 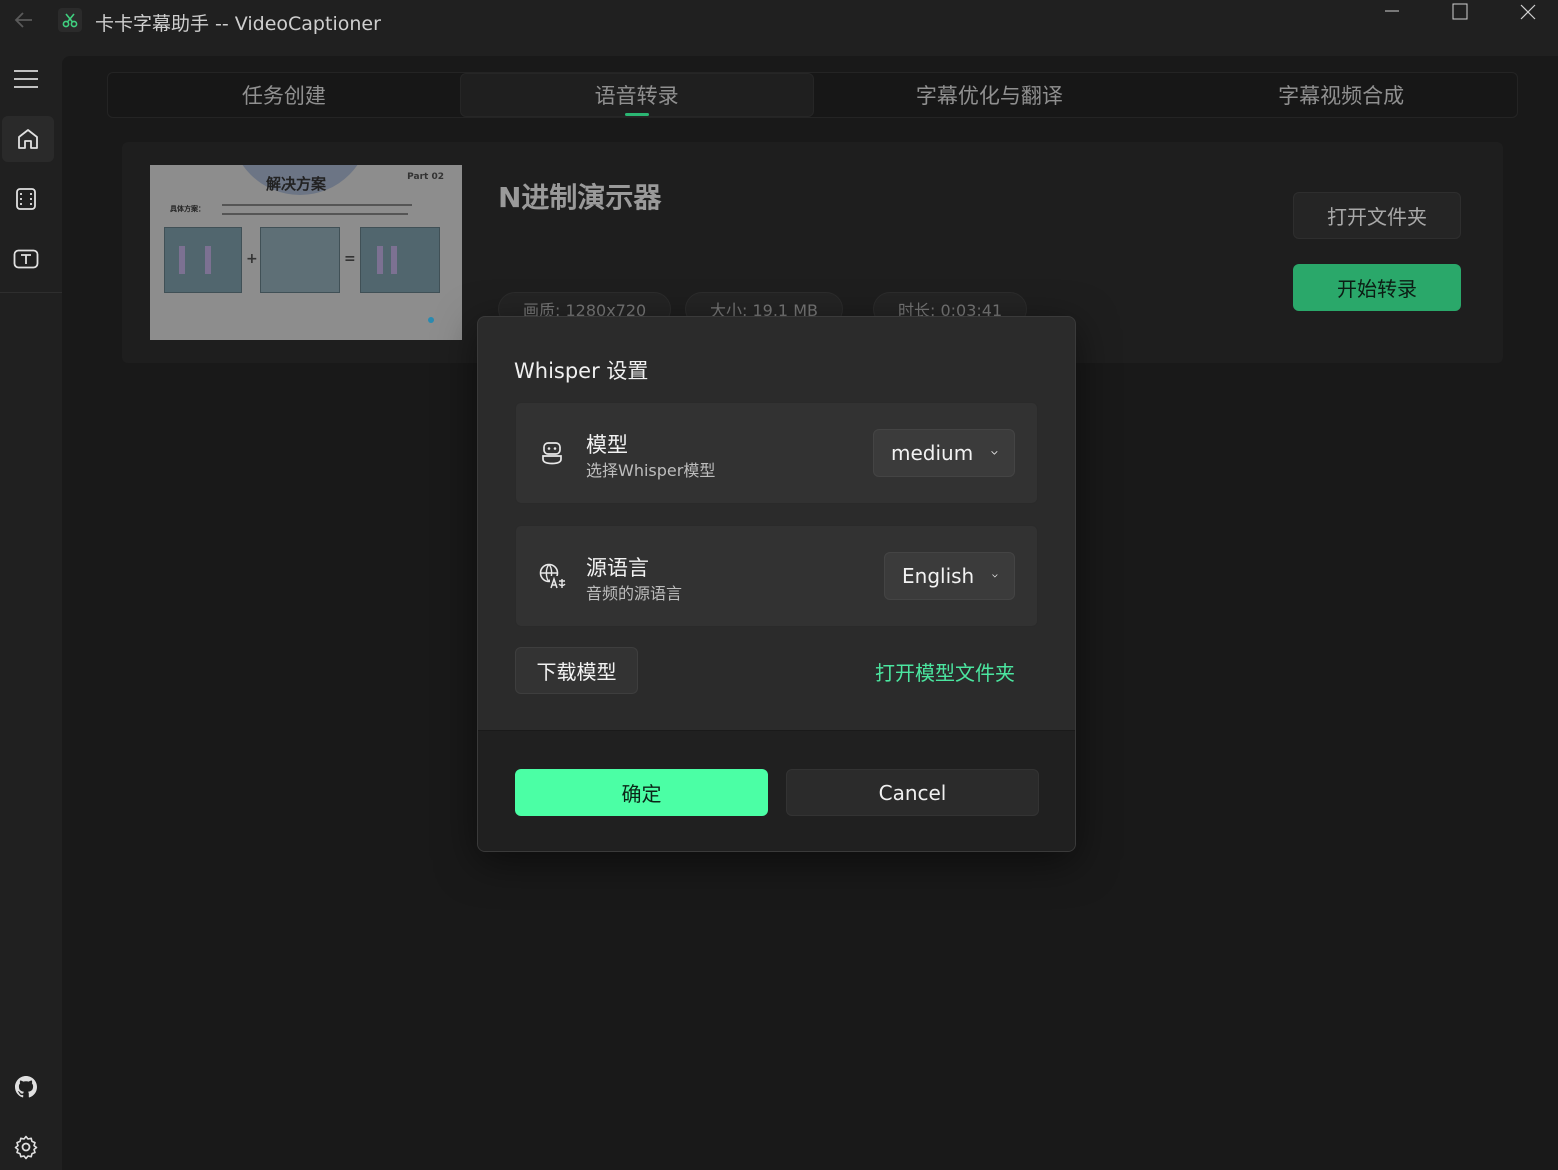 I want to click on sidebar-item-video, so click(x=26, y=199).